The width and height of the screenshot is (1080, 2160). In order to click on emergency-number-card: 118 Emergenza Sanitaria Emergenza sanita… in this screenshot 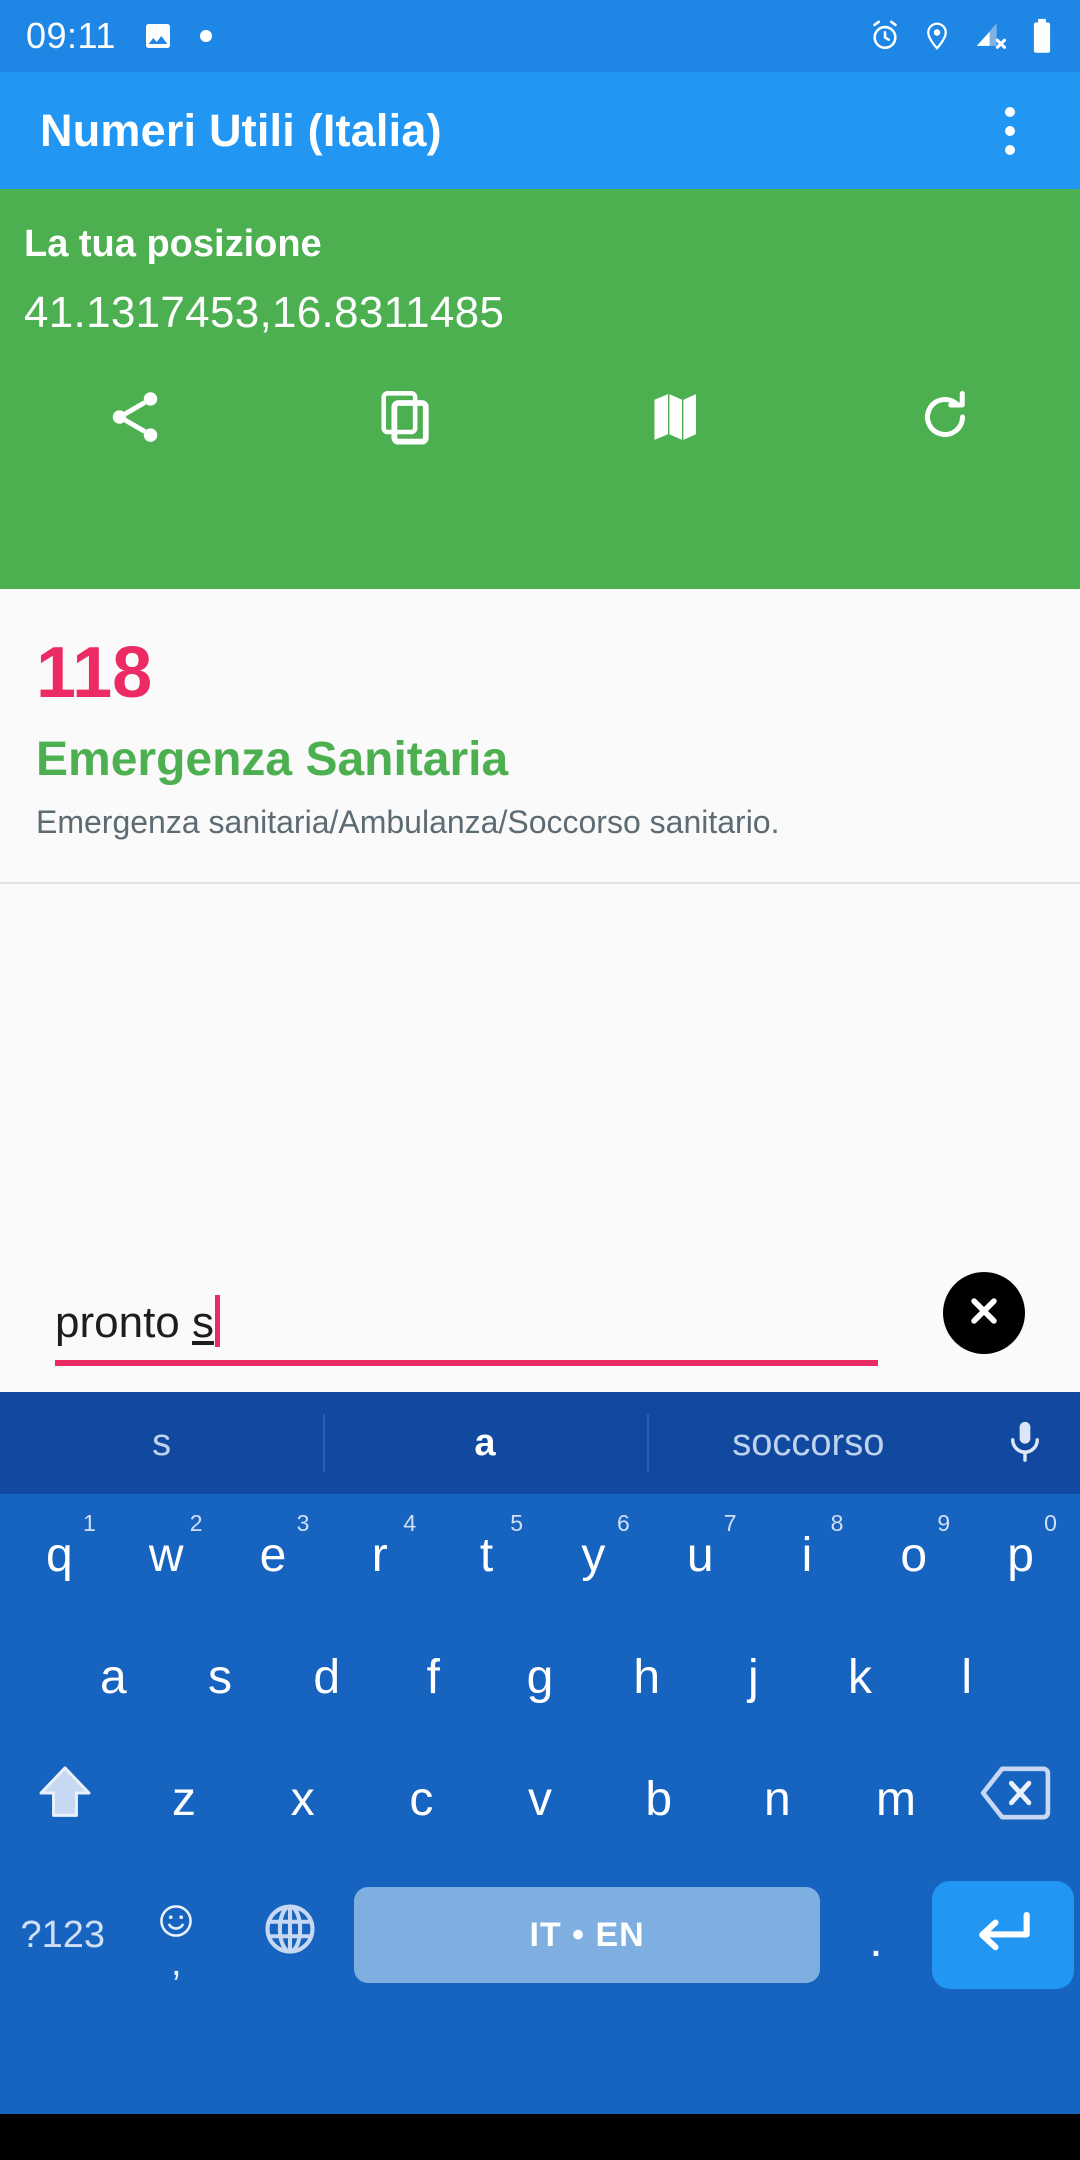, I will do `click(540, 736)`.